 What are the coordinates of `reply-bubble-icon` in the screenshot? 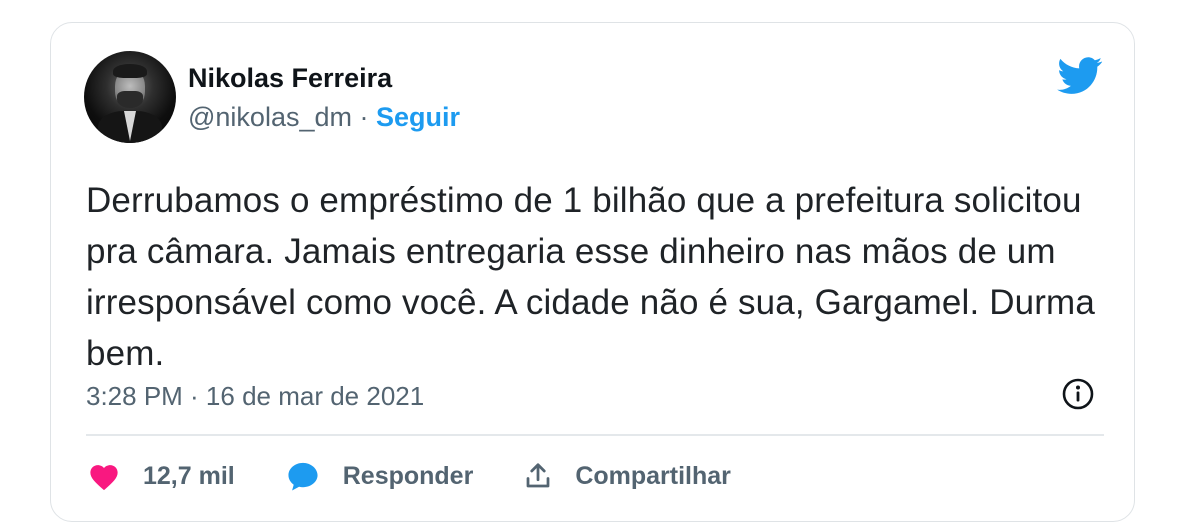 It's located at (303, 476).